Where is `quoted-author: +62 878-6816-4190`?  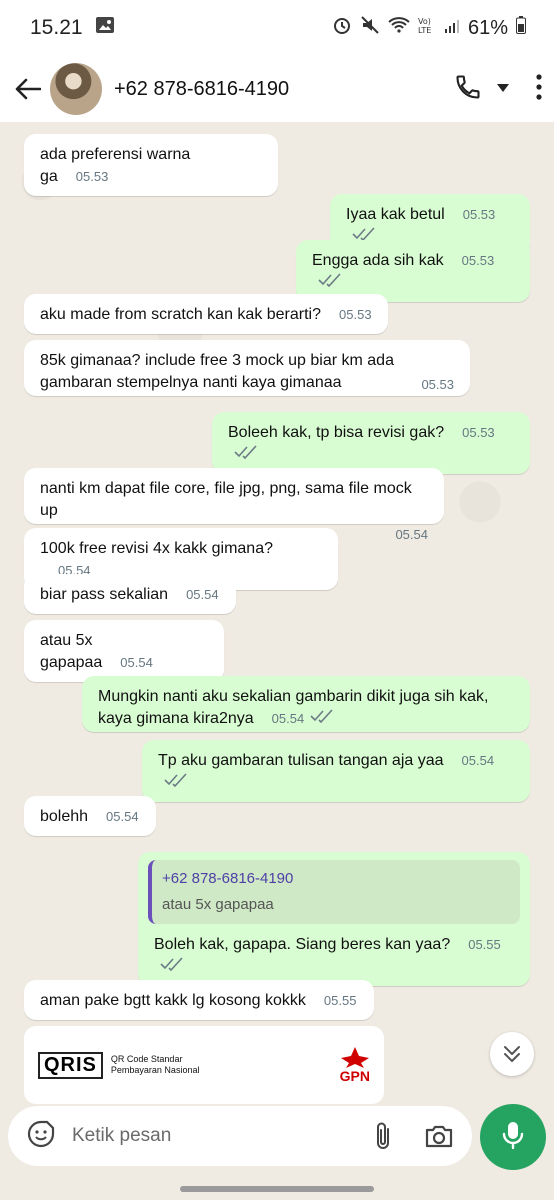
quoted-author: +62 878-6816-4190 is located at coordinates (228, 878).